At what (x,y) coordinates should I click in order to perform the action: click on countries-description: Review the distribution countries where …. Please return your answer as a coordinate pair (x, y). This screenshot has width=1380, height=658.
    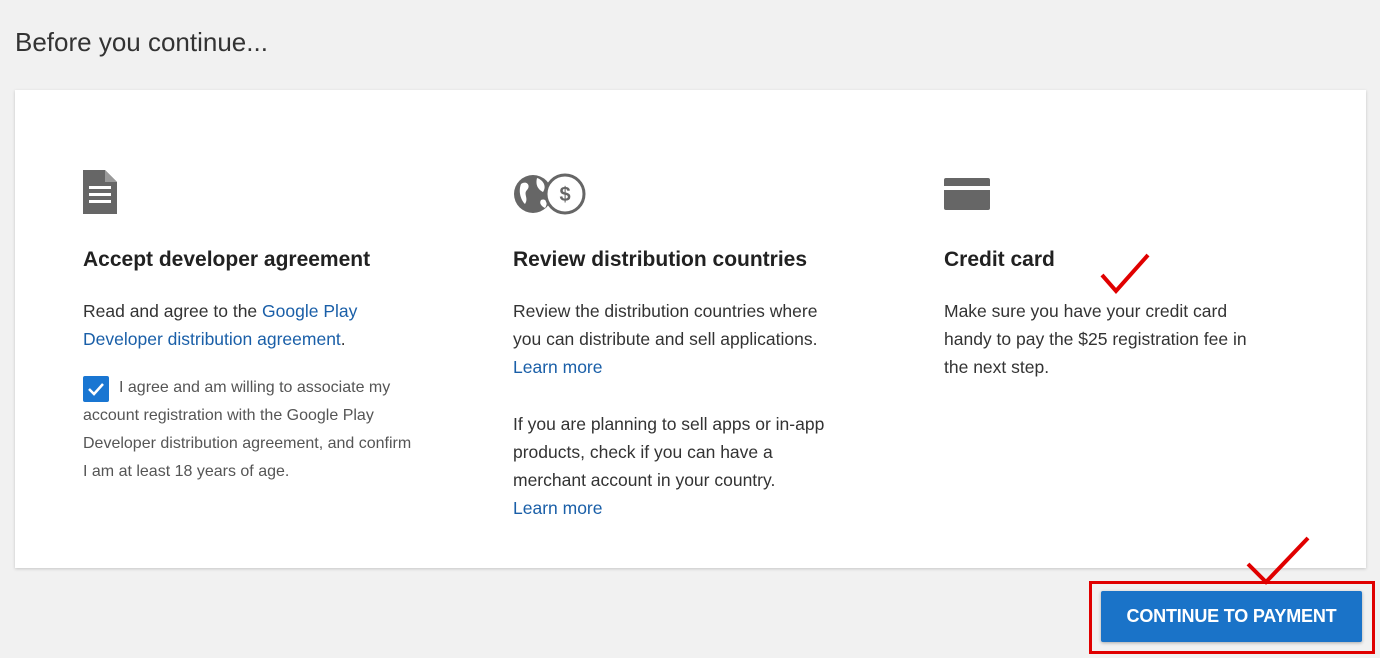
    Looking at the image, I should click on (665, 339).